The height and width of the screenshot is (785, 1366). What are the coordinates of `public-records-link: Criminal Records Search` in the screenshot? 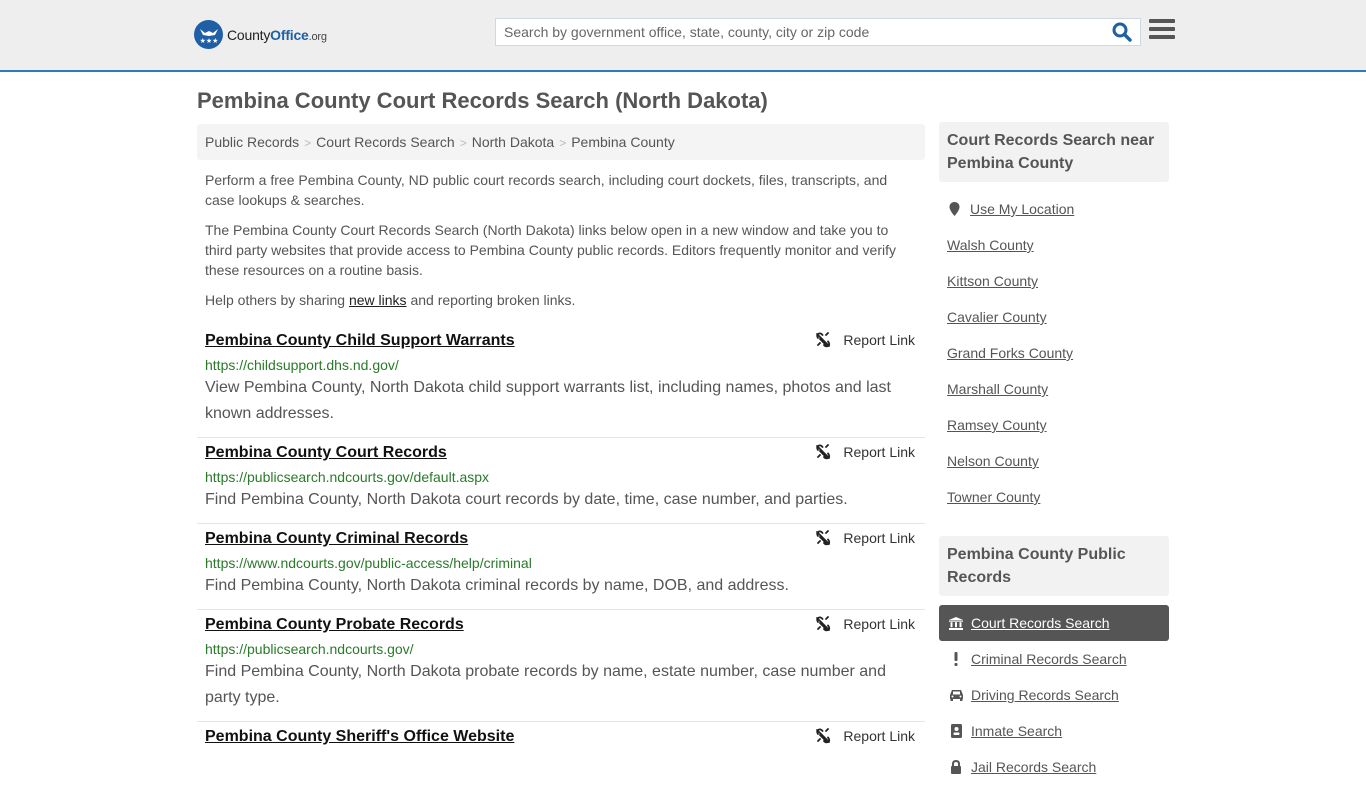 It's located at (1049, 659).